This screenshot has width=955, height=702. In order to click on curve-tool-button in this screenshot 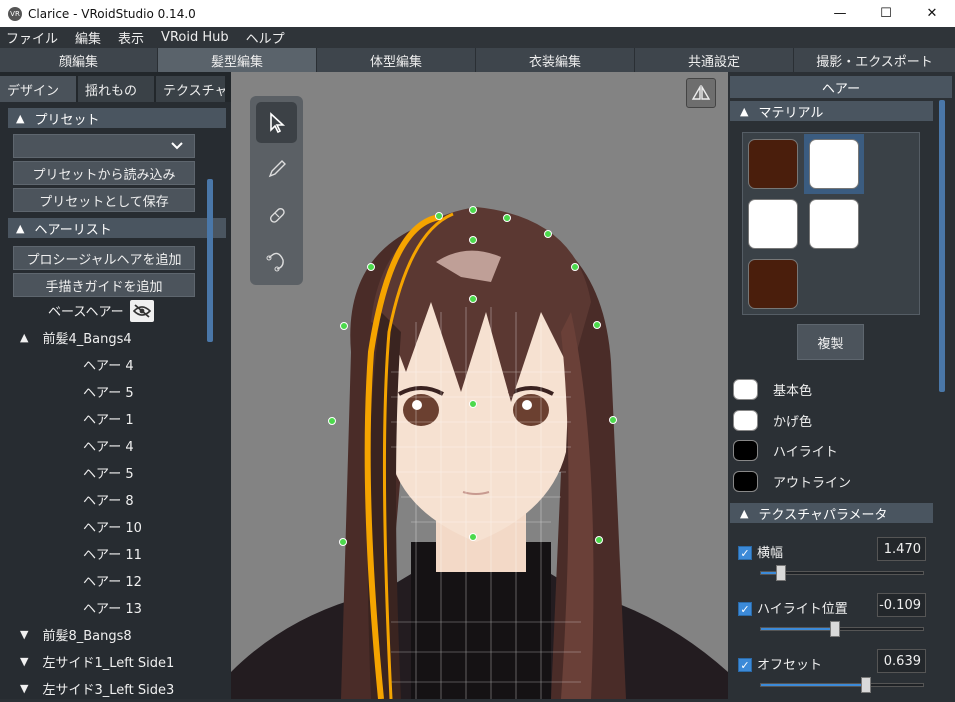, I will do `click(276, 260)`.